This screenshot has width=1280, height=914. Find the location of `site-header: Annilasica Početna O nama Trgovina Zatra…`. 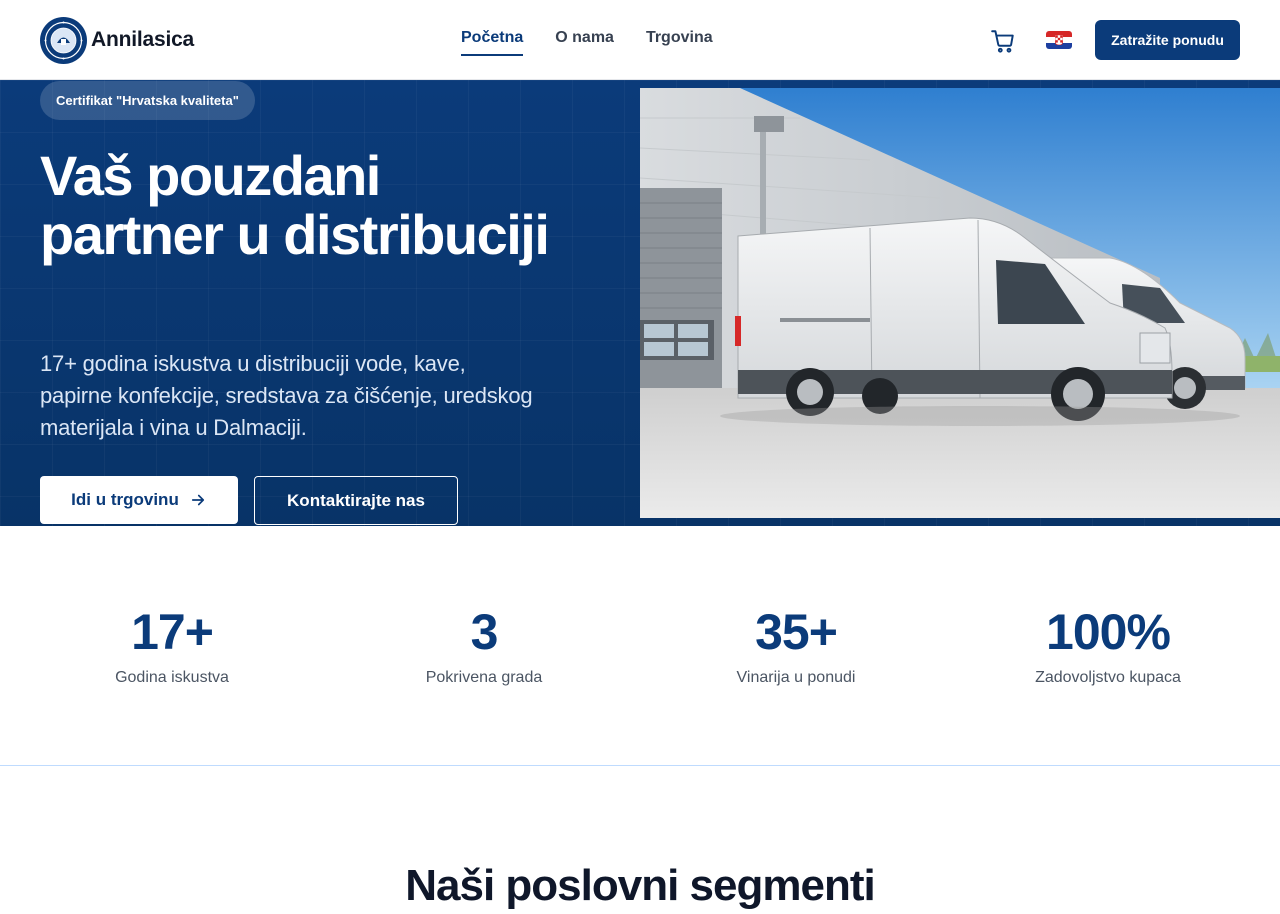

site-header: Annilasica Početna O nama Trgovina Zatra… is located at coordinates (640, 40).